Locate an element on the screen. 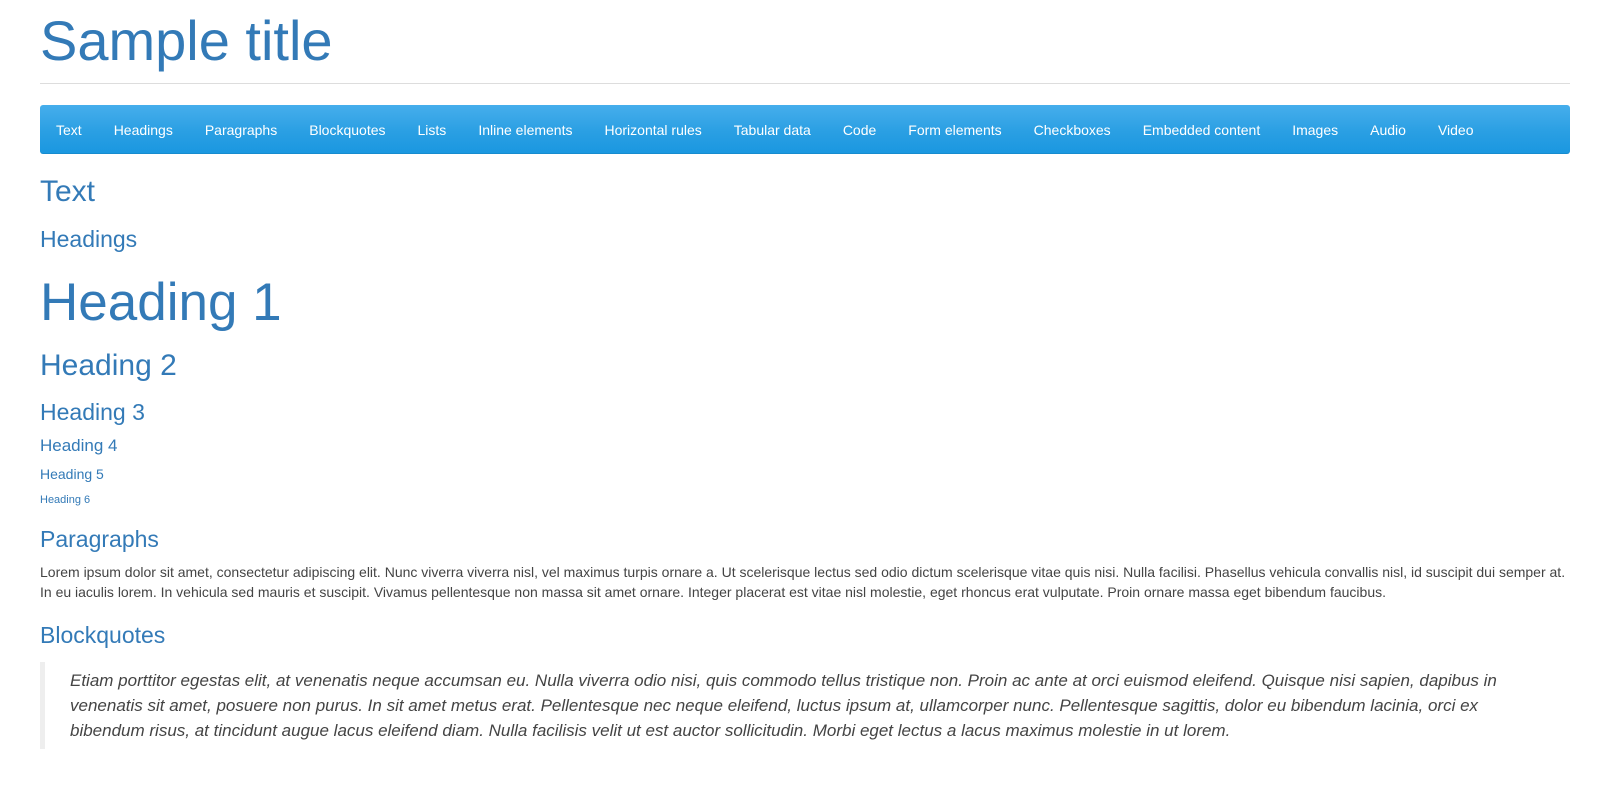 The image size is (1600, 789). heading-4-sample: Heading 4 is located at coordinates (79, 445).